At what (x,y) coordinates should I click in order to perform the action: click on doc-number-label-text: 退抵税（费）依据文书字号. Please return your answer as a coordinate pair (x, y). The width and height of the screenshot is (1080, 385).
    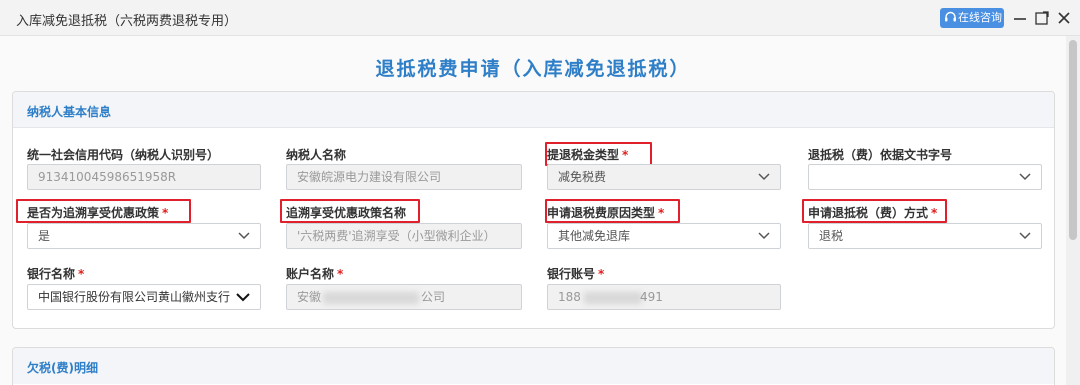
    Looking at the image, I should click on (880, 155).